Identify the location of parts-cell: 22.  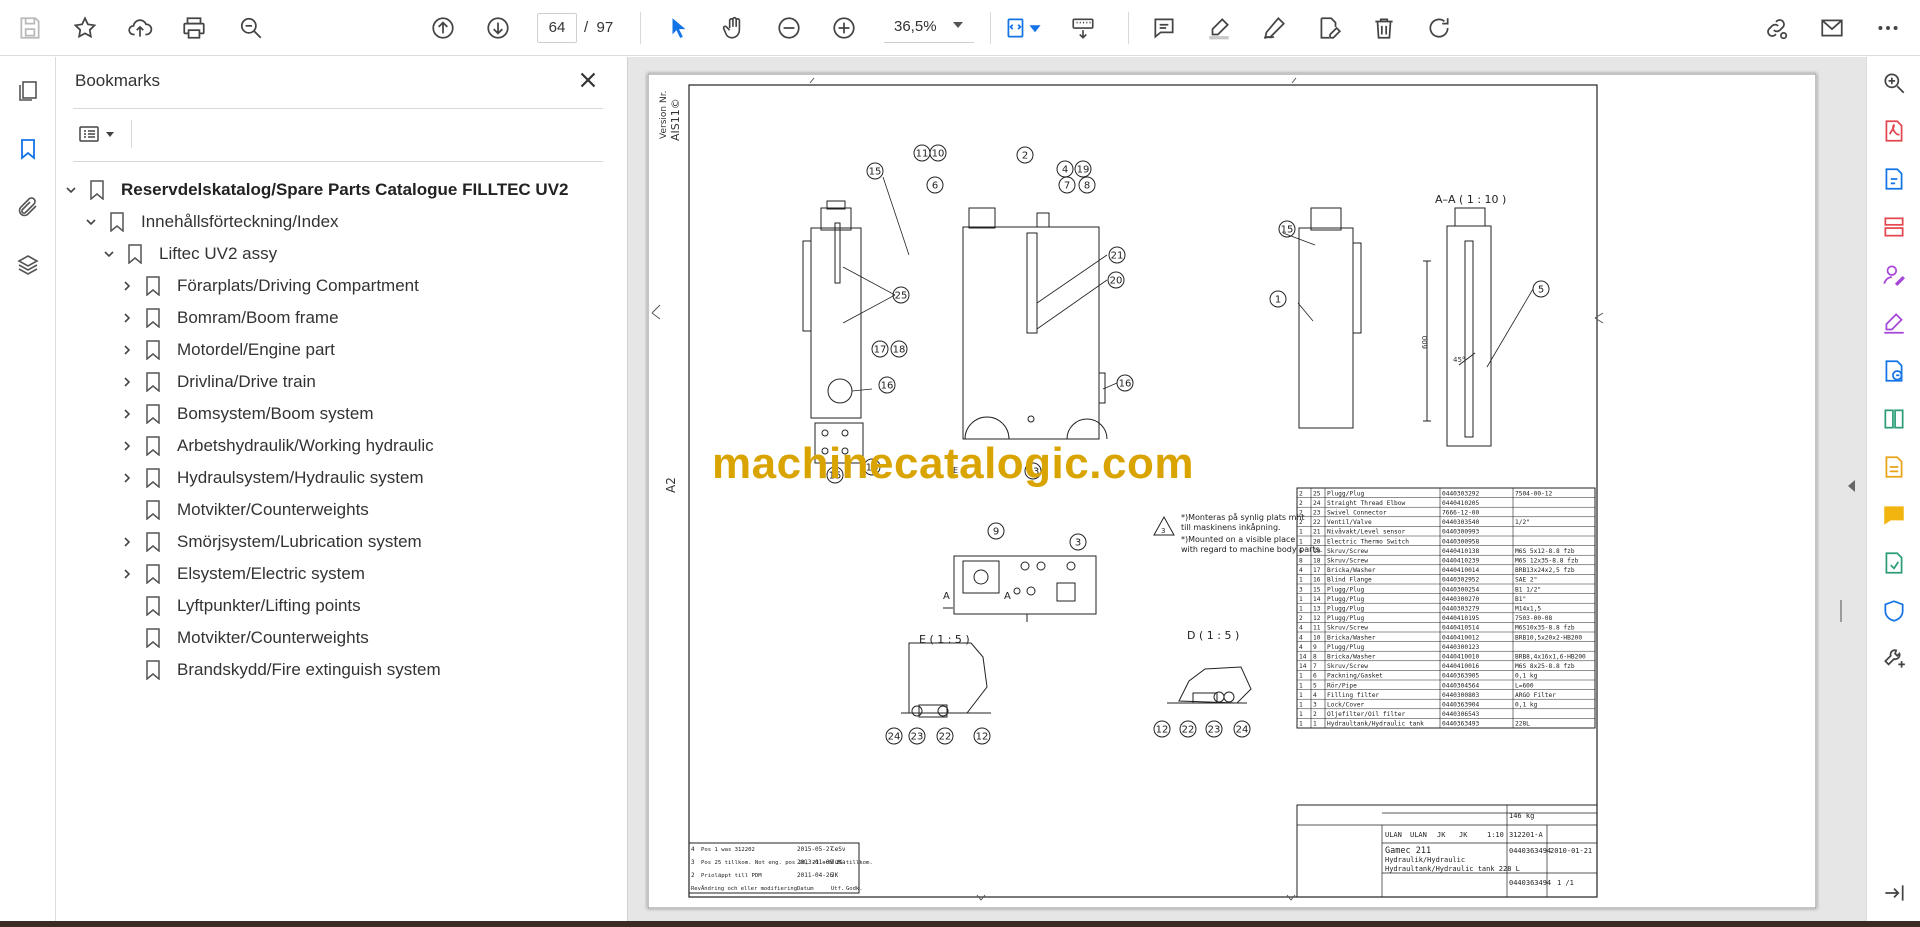
(1317, 522).